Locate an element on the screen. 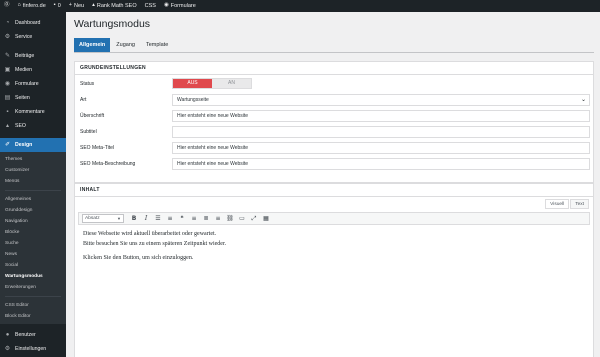 The height and width of the screenshot is (357, 600). css-label: CSS is located at coordinates (150, 6).